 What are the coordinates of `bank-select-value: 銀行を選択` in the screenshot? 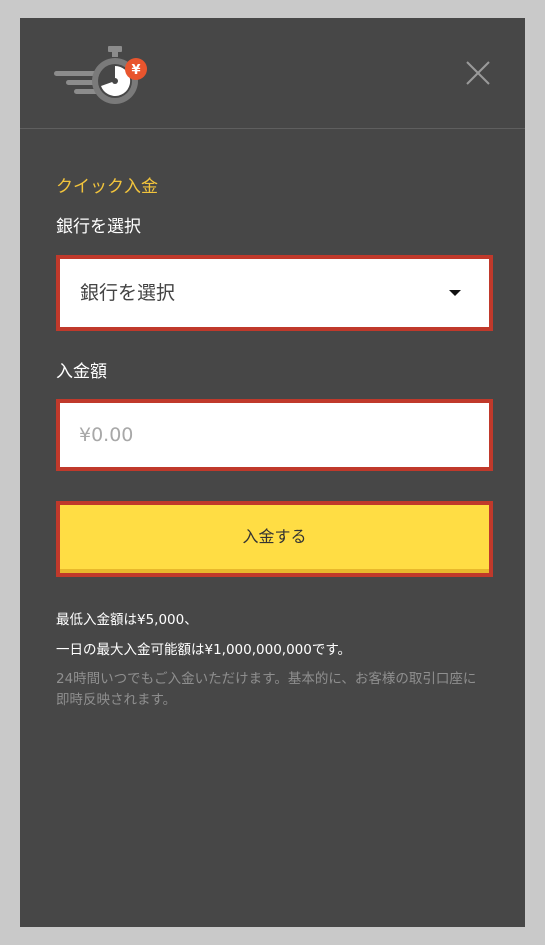 It's located at (128, 293).